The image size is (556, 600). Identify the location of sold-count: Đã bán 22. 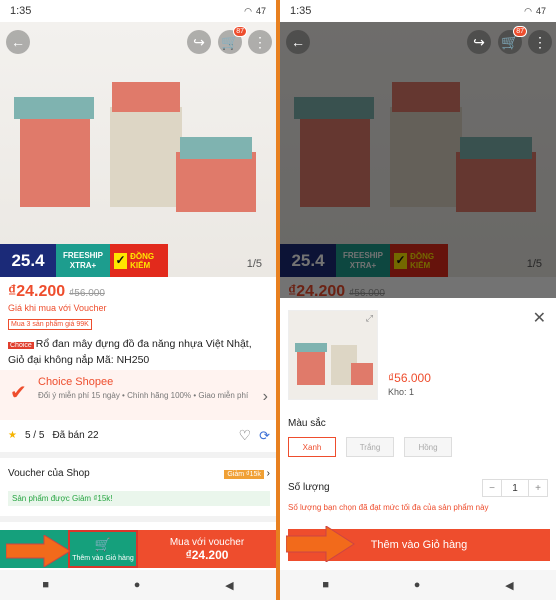
(75, 435).